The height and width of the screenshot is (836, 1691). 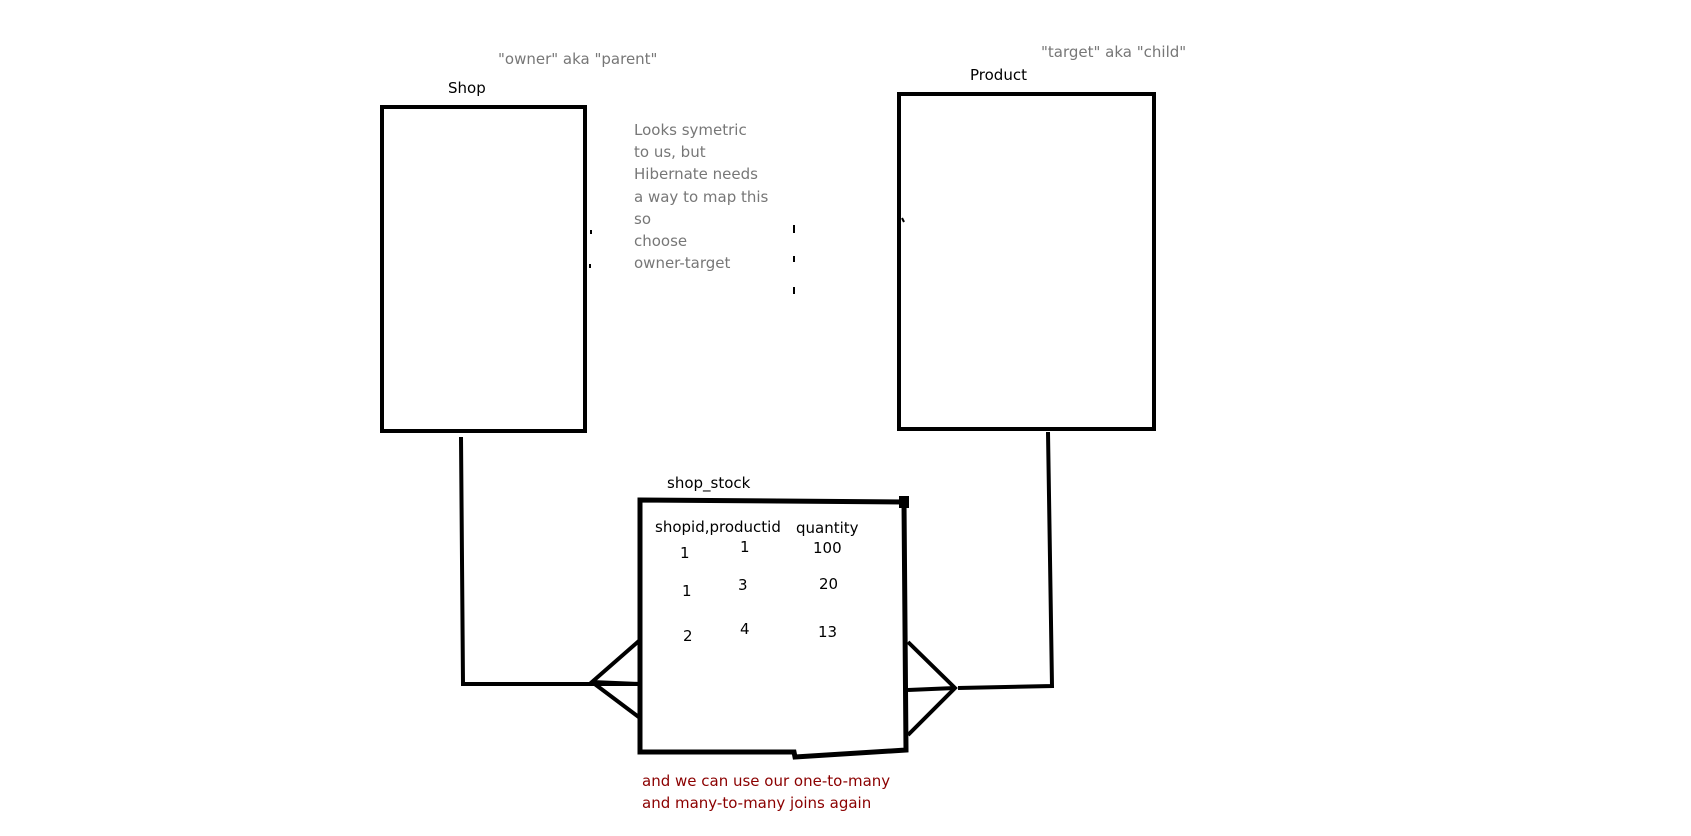 I want to click on table-row: 1 1 100, so click(x=761, y=550).